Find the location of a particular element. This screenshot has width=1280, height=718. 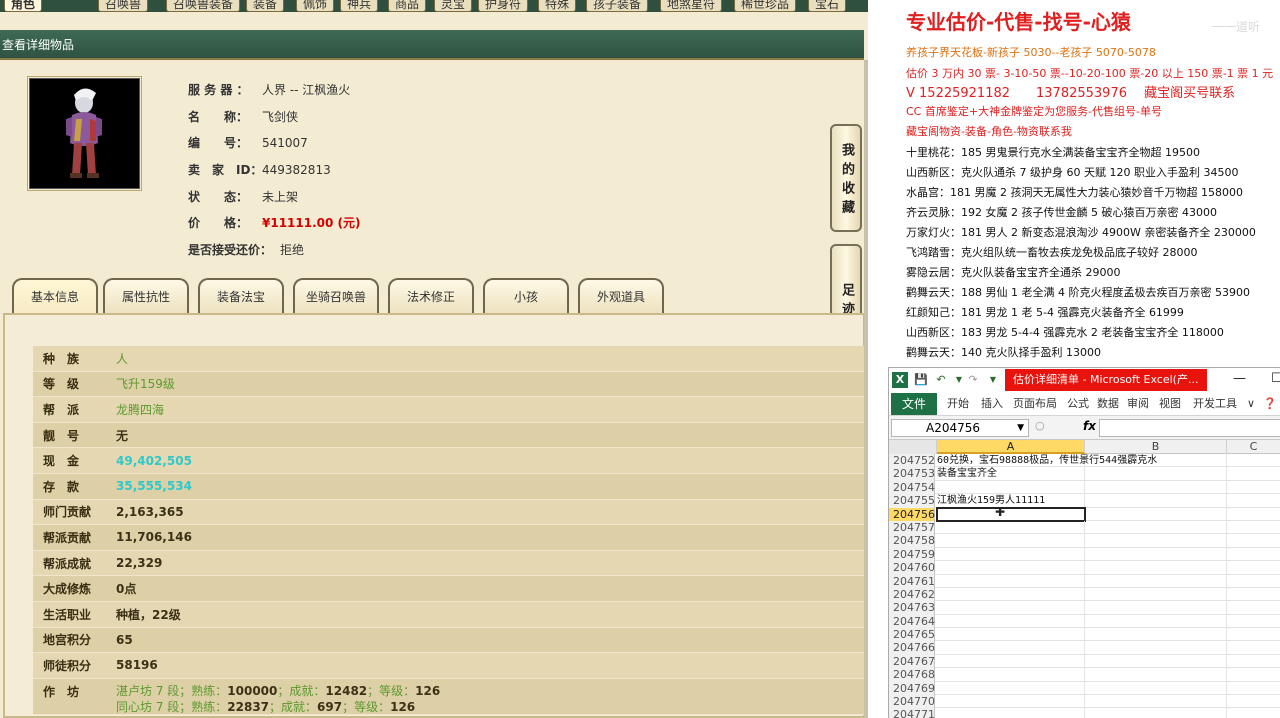

row-number: 204766 is located at coordinates (912, 648).